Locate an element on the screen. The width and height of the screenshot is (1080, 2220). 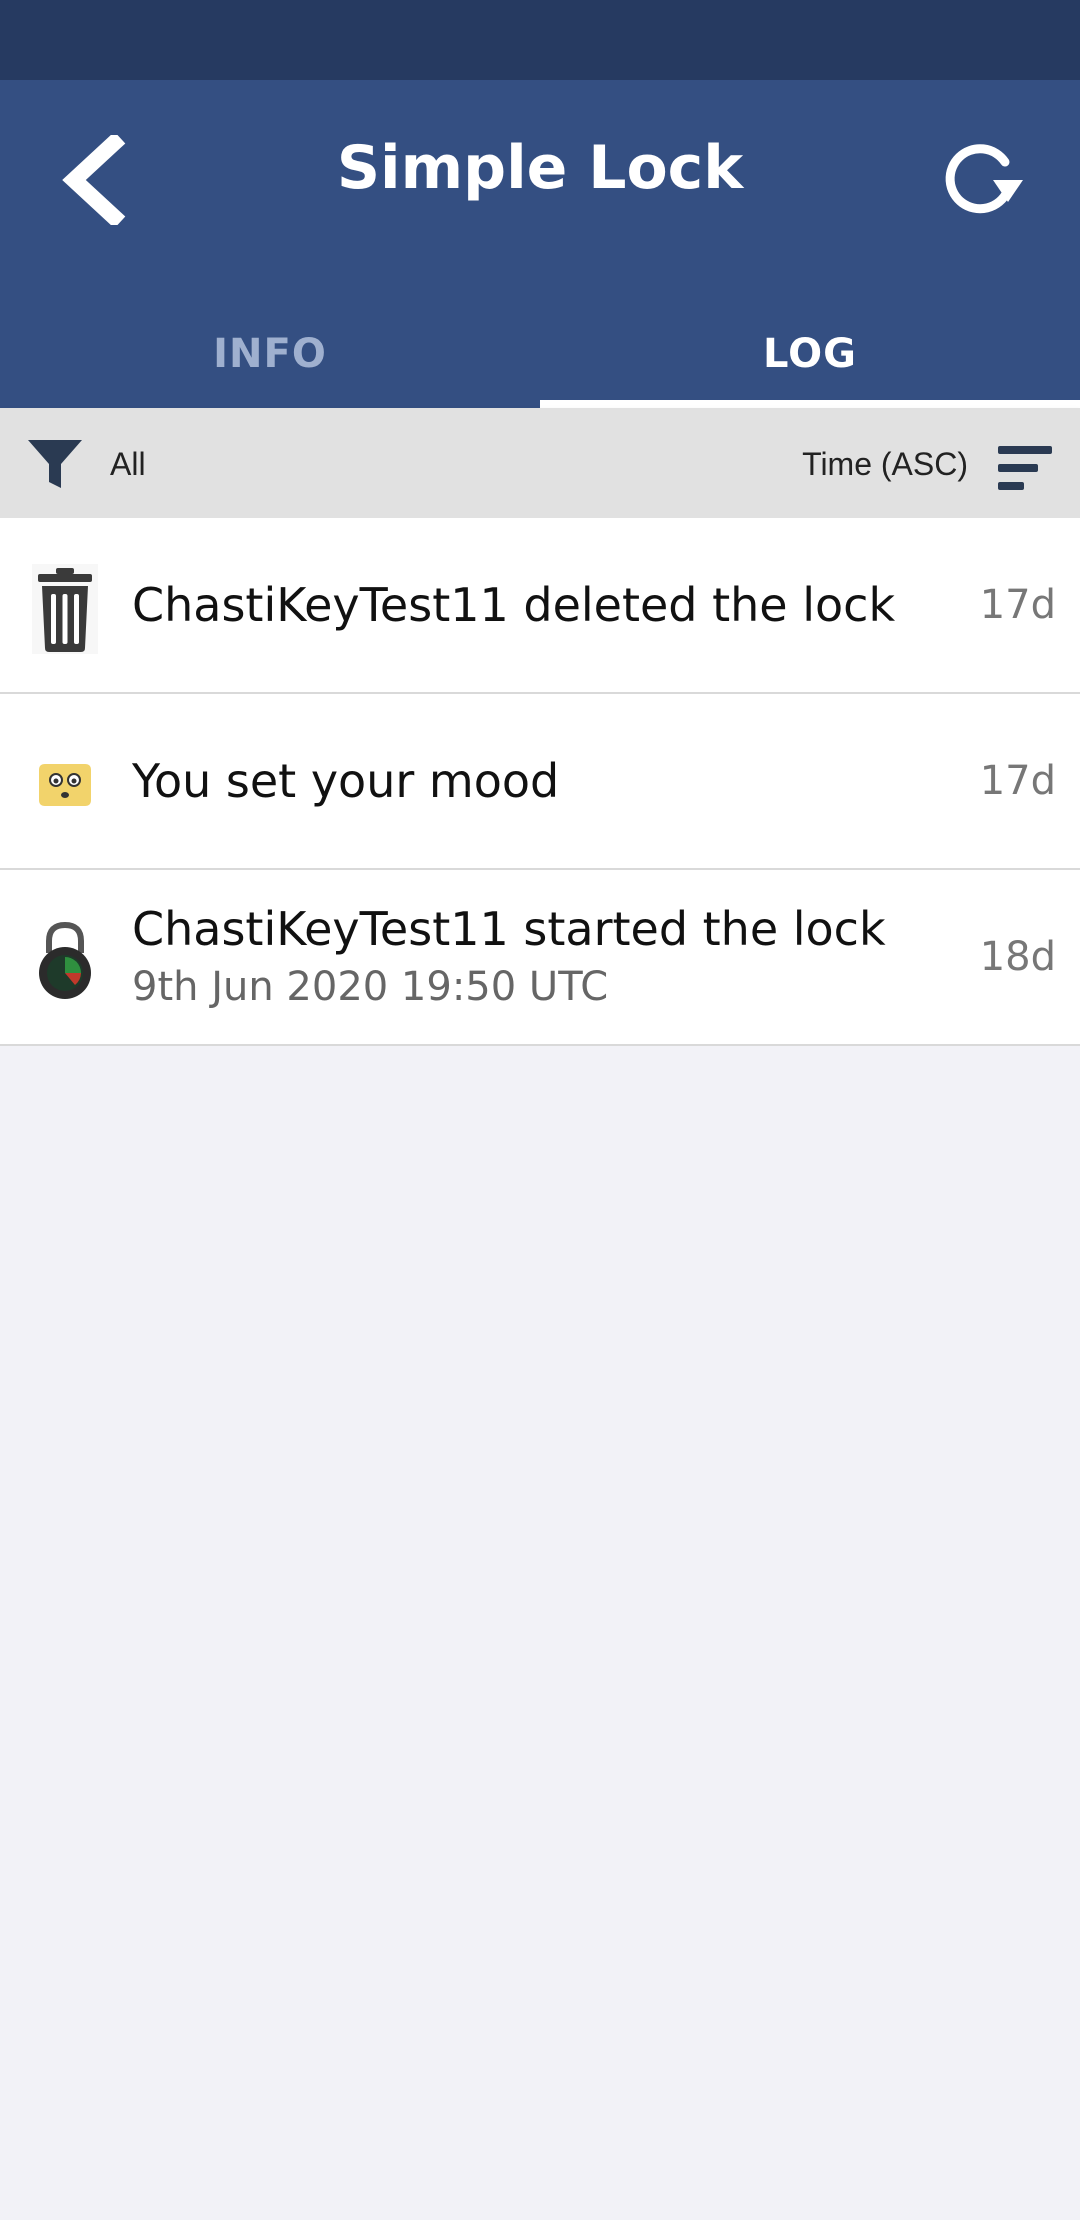
log-text: ChastiKeyTest11 deleted the lock is located at coordinates (542, 605).